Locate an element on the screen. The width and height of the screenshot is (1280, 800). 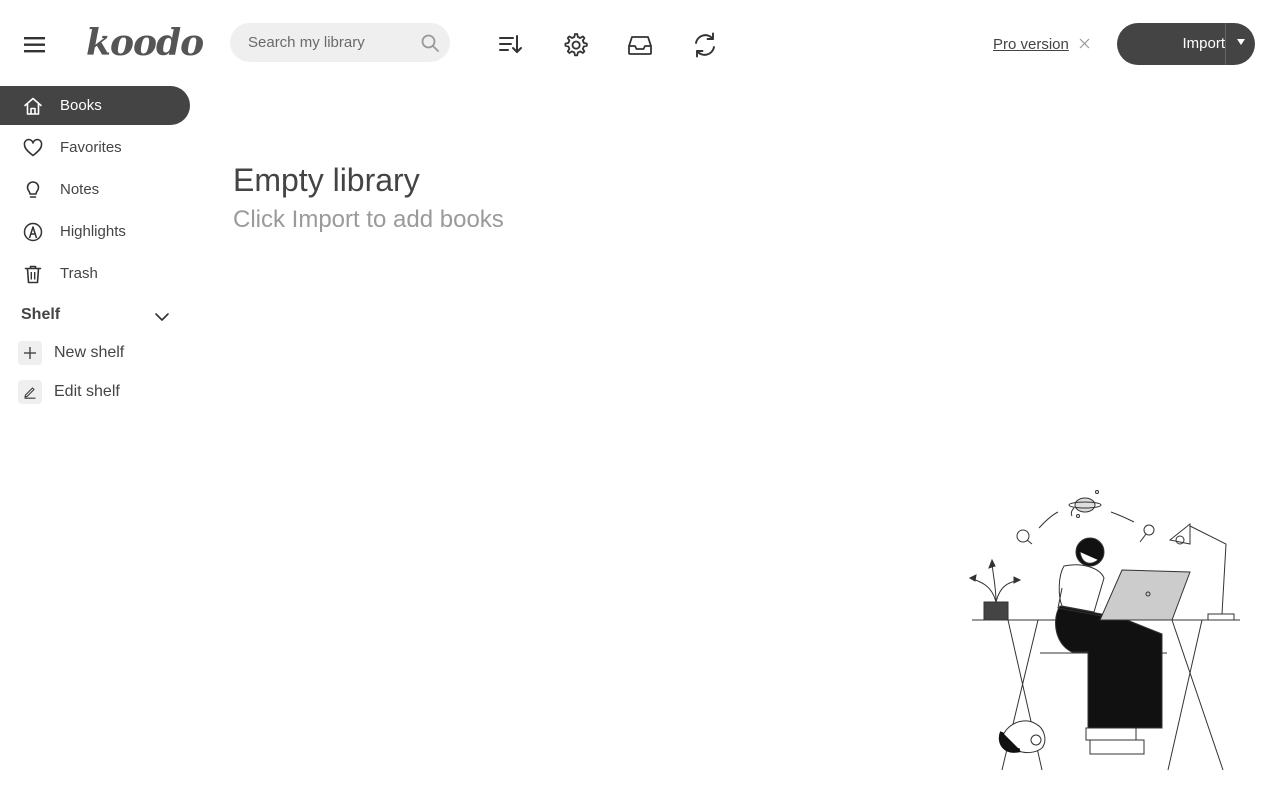
search-bar is located at coordinates (340, 42).